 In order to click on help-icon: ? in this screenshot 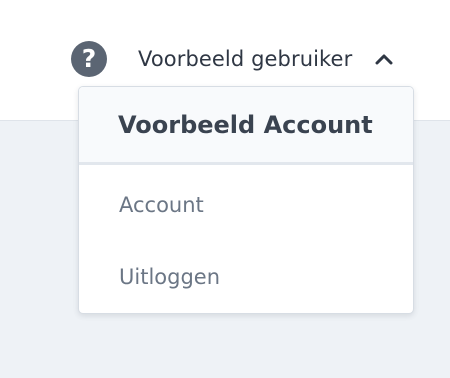, I will do `click(89, 59)`.